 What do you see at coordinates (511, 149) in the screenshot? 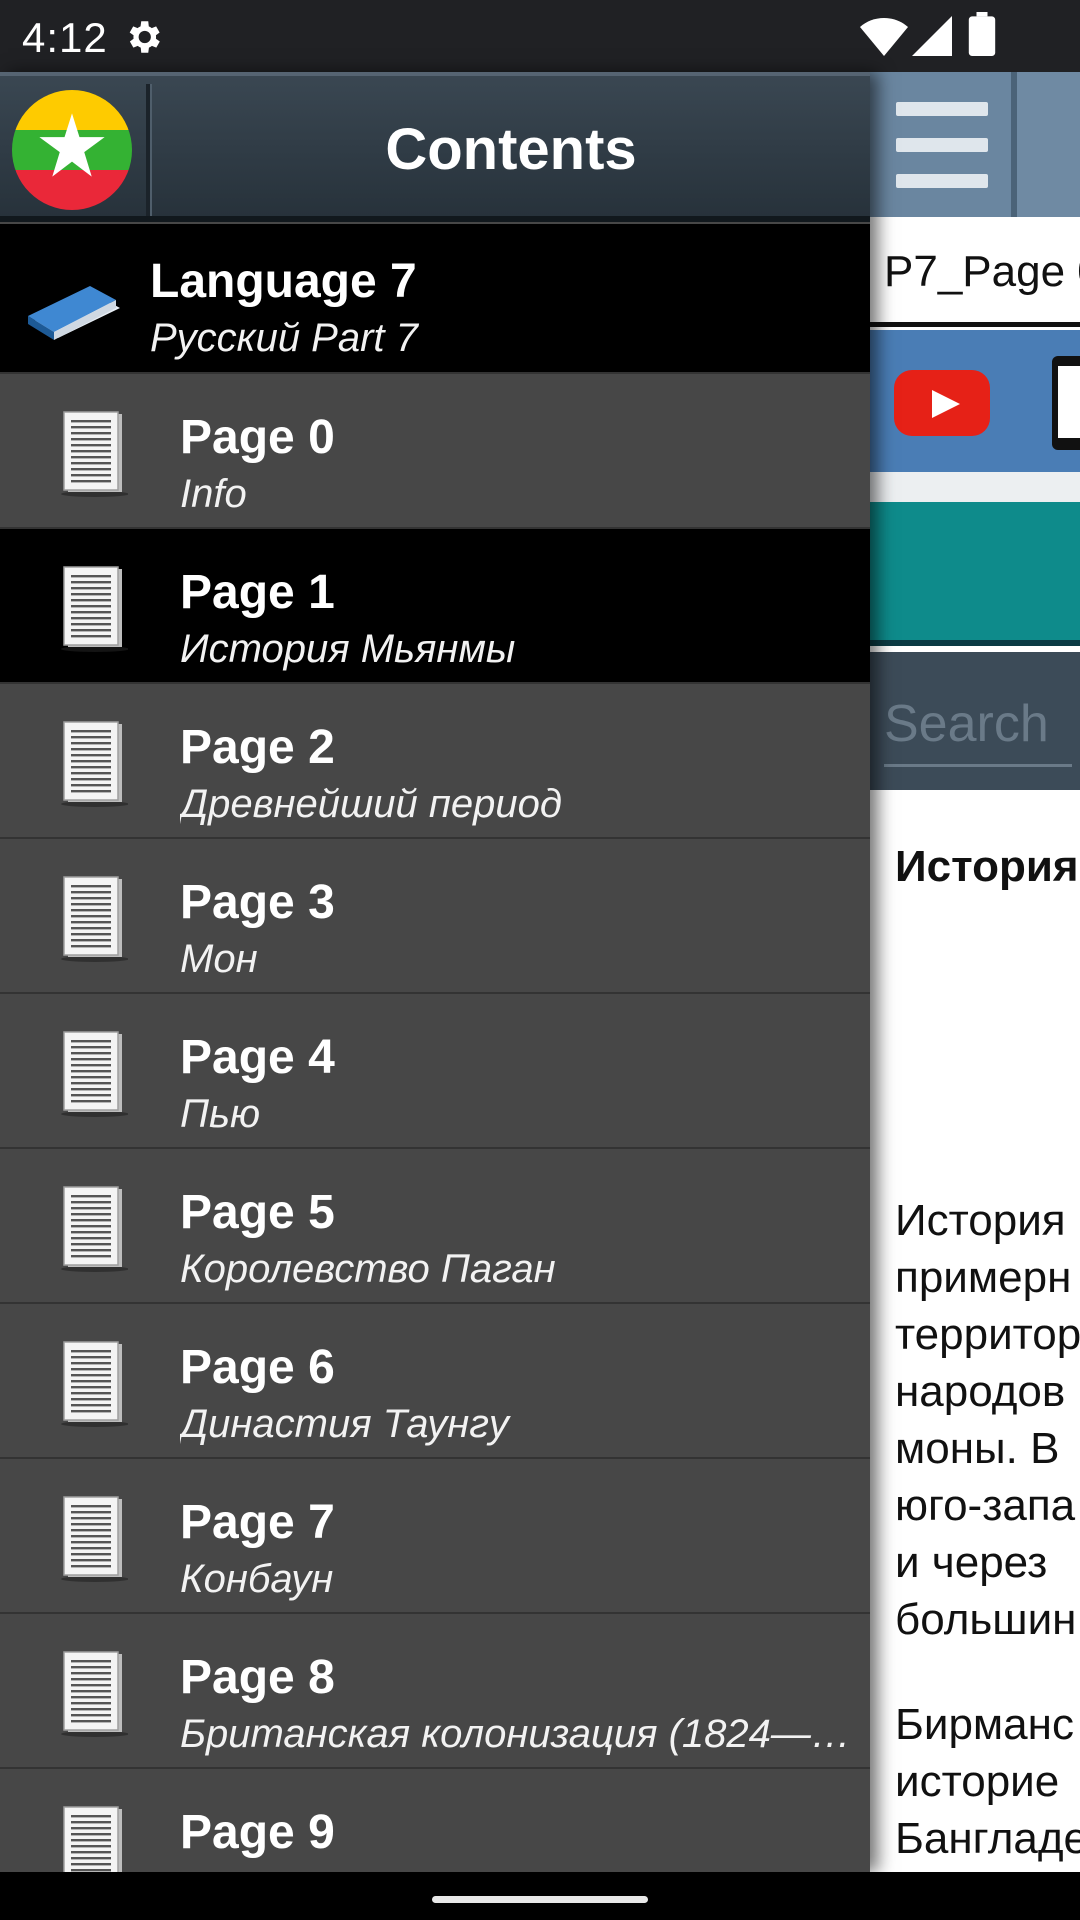
I see `drawer-title: Contents` at bounding box center [511, 149].